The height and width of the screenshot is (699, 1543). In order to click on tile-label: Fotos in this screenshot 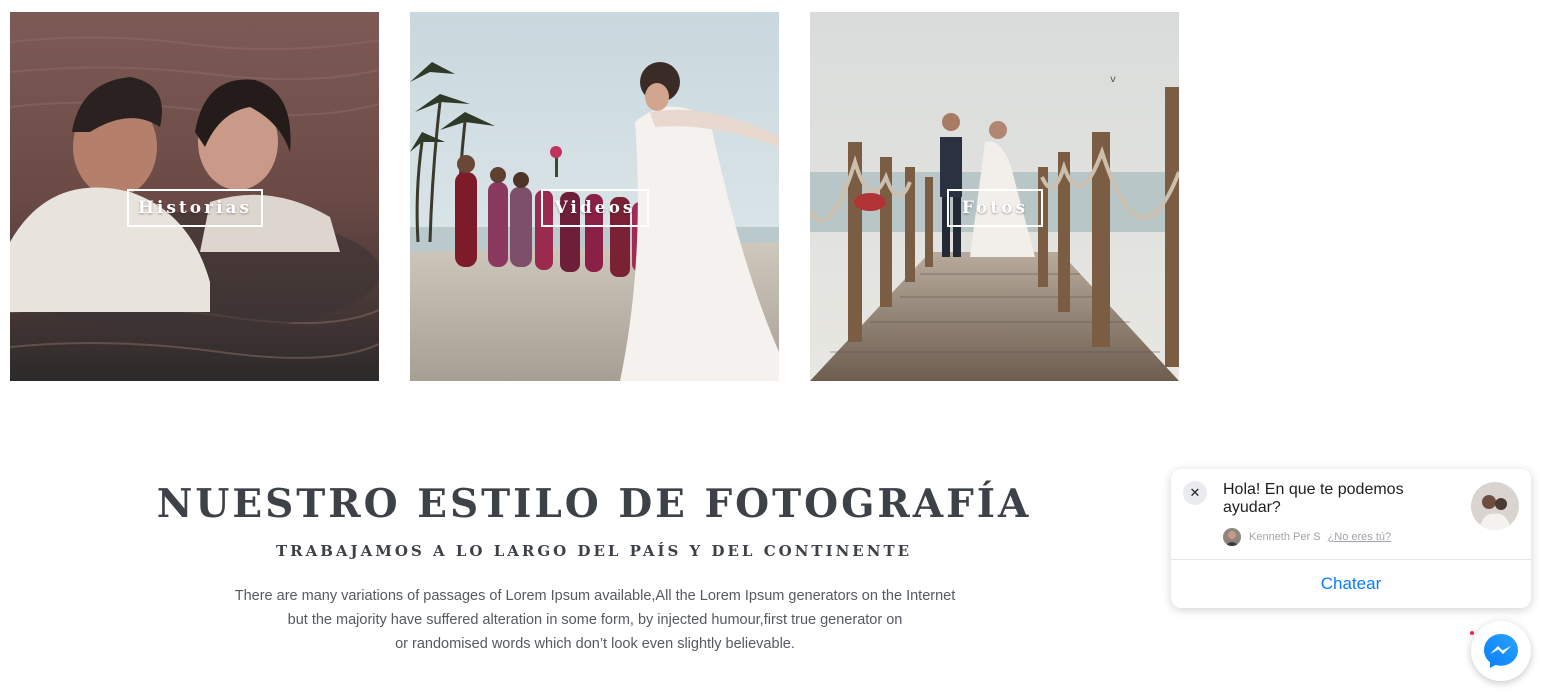, I will do `click(995, 208)`.